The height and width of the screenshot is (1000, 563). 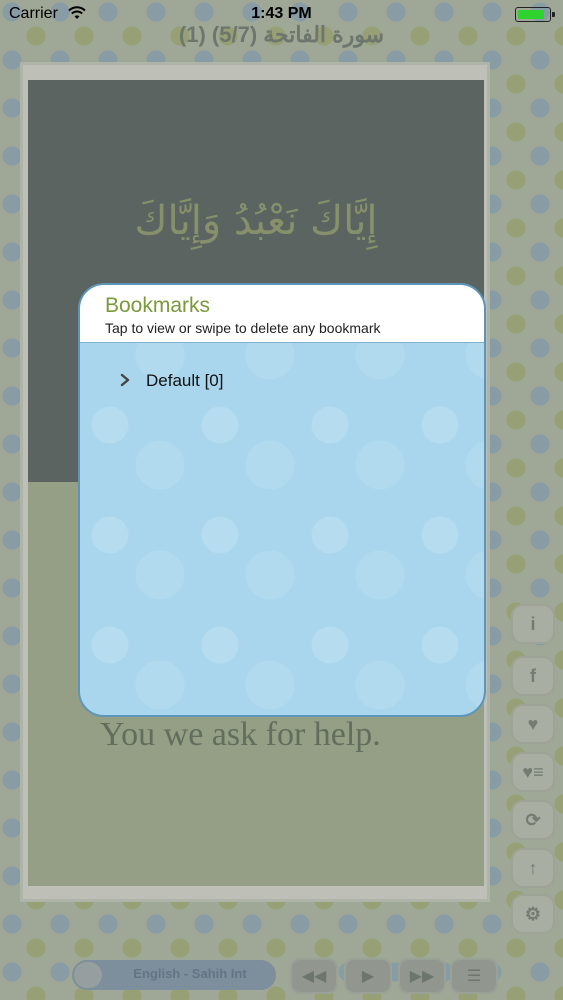 I want to click on battery-level-fill, so click(x=530, y=14).